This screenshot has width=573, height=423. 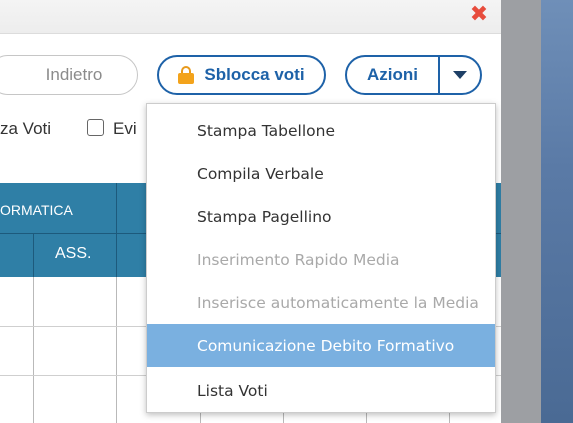 What do you see at coordinates (250, 17) in the screenshot?
I see `title-bar: ✖` at bounding box center [250, 17].